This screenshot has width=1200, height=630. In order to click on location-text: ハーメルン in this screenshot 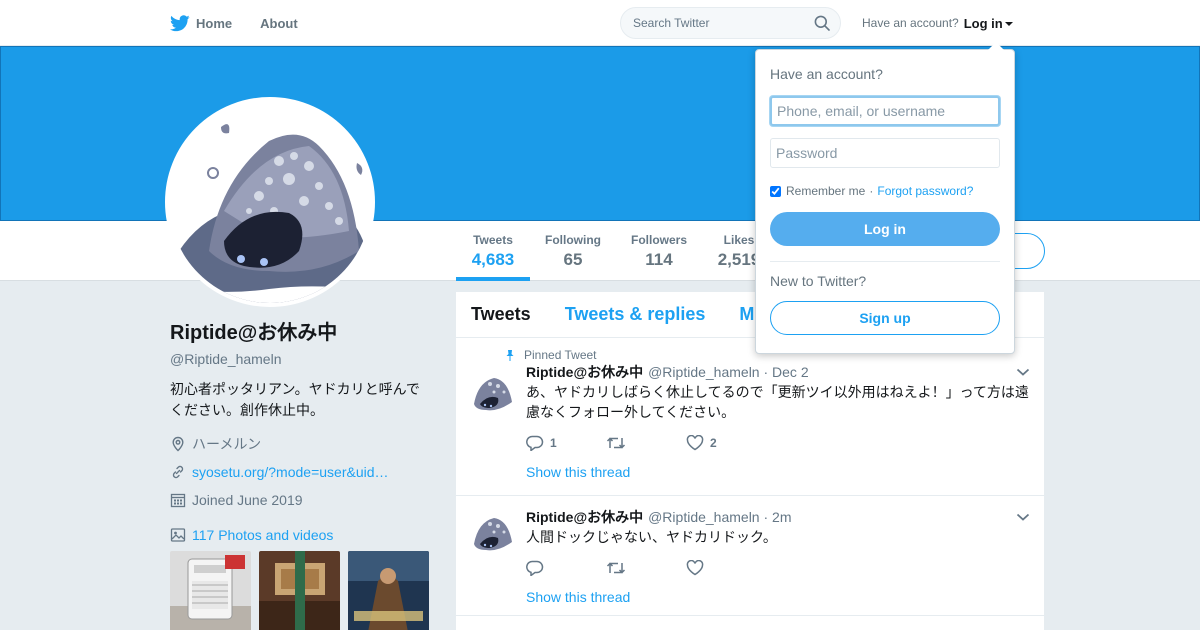, I will do `click(227, 444)`.